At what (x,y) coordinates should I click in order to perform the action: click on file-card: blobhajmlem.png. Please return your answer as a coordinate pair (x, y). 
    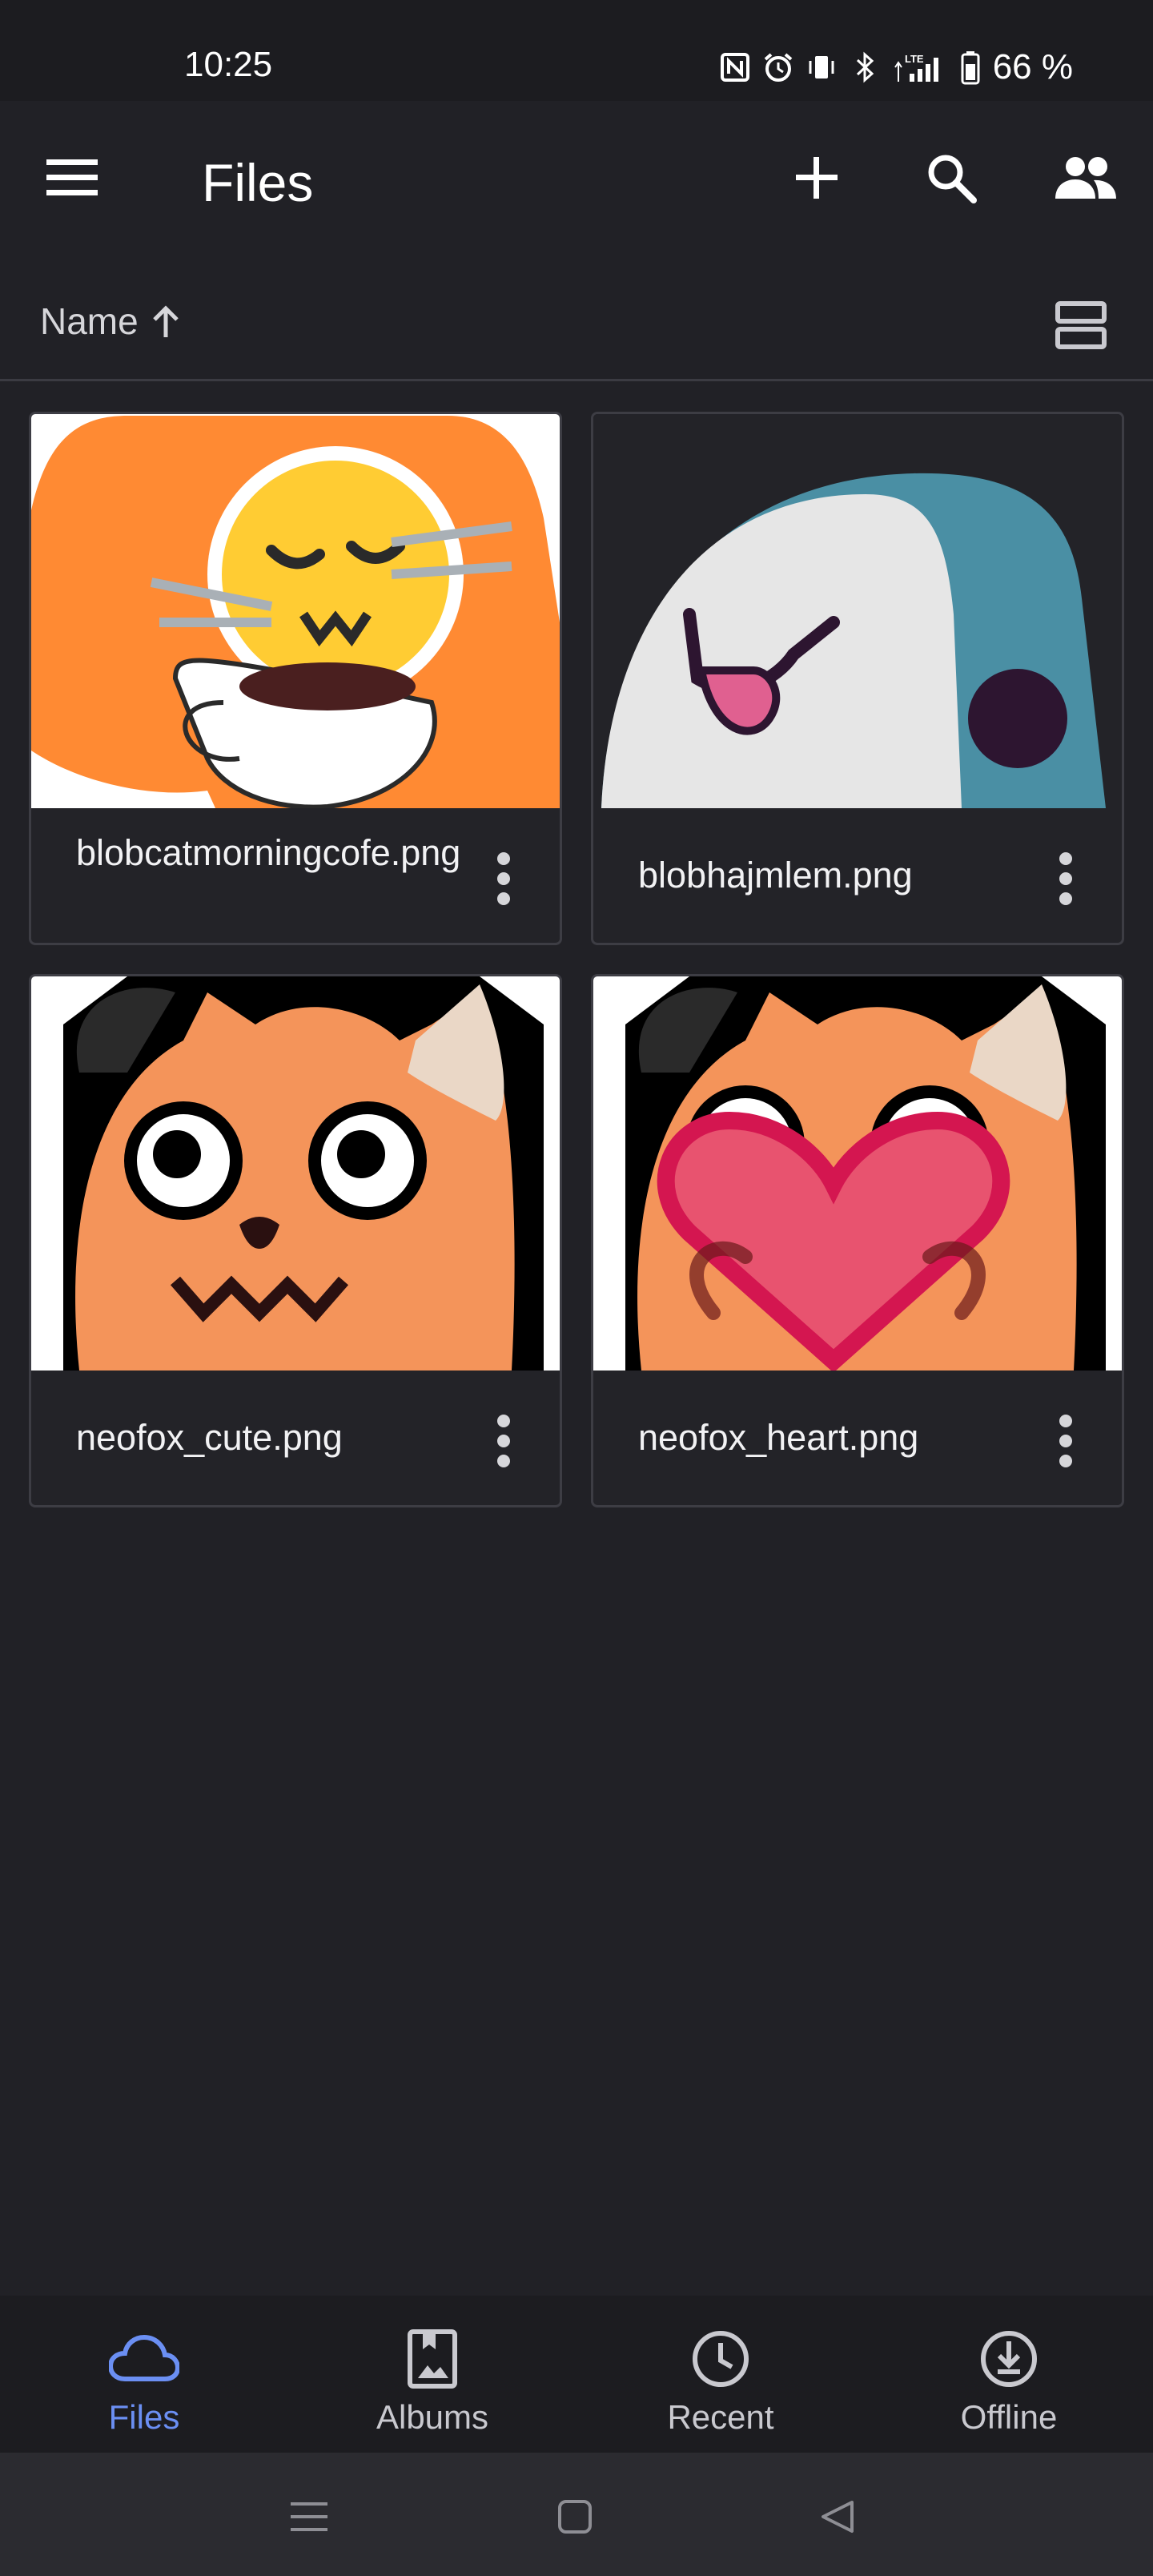
    Looking at the image, I should click on (858, 678).